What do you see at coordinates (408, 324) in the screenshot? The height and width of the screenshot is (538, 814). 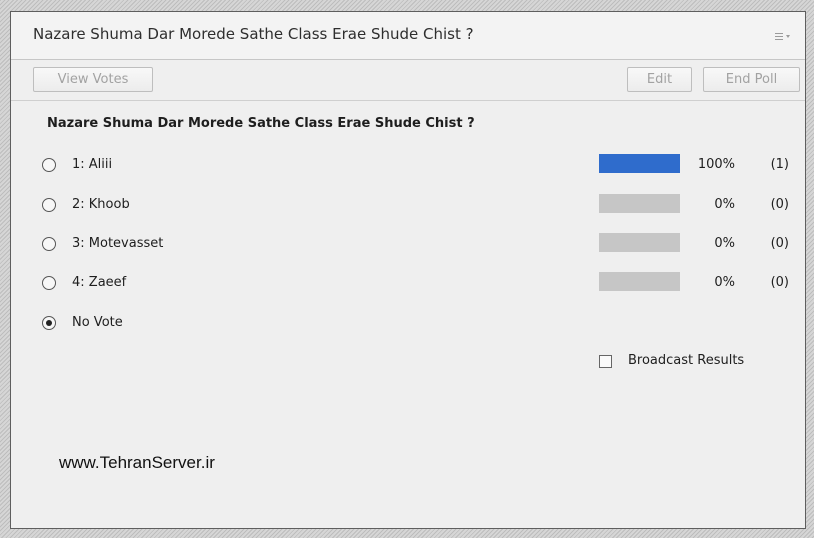 I see `no-vote-row: No Vote` at bounding box center [408, 324].